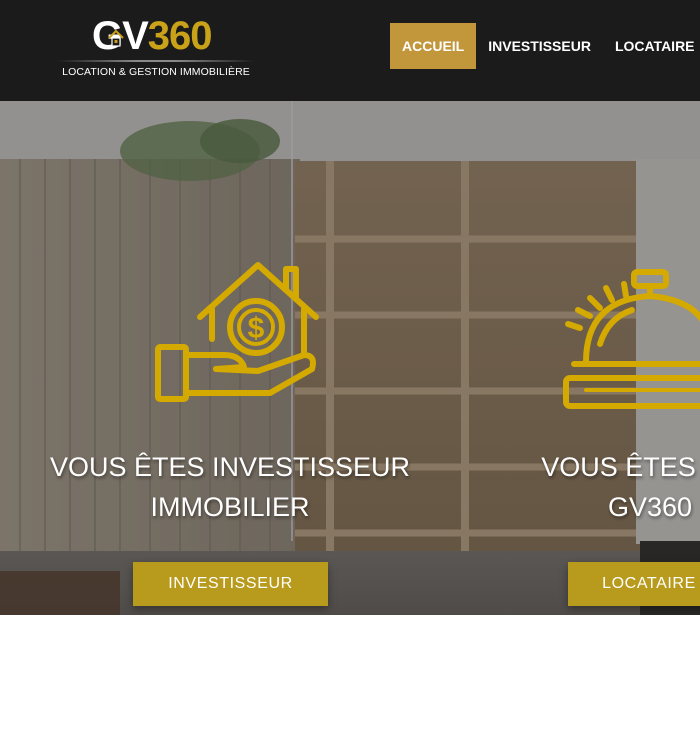 This screenshot has height=750, width=700. Describe the element at coordinates (650, 507) in the screenshot. I see `locataire-title-line2: GV360` at that location.